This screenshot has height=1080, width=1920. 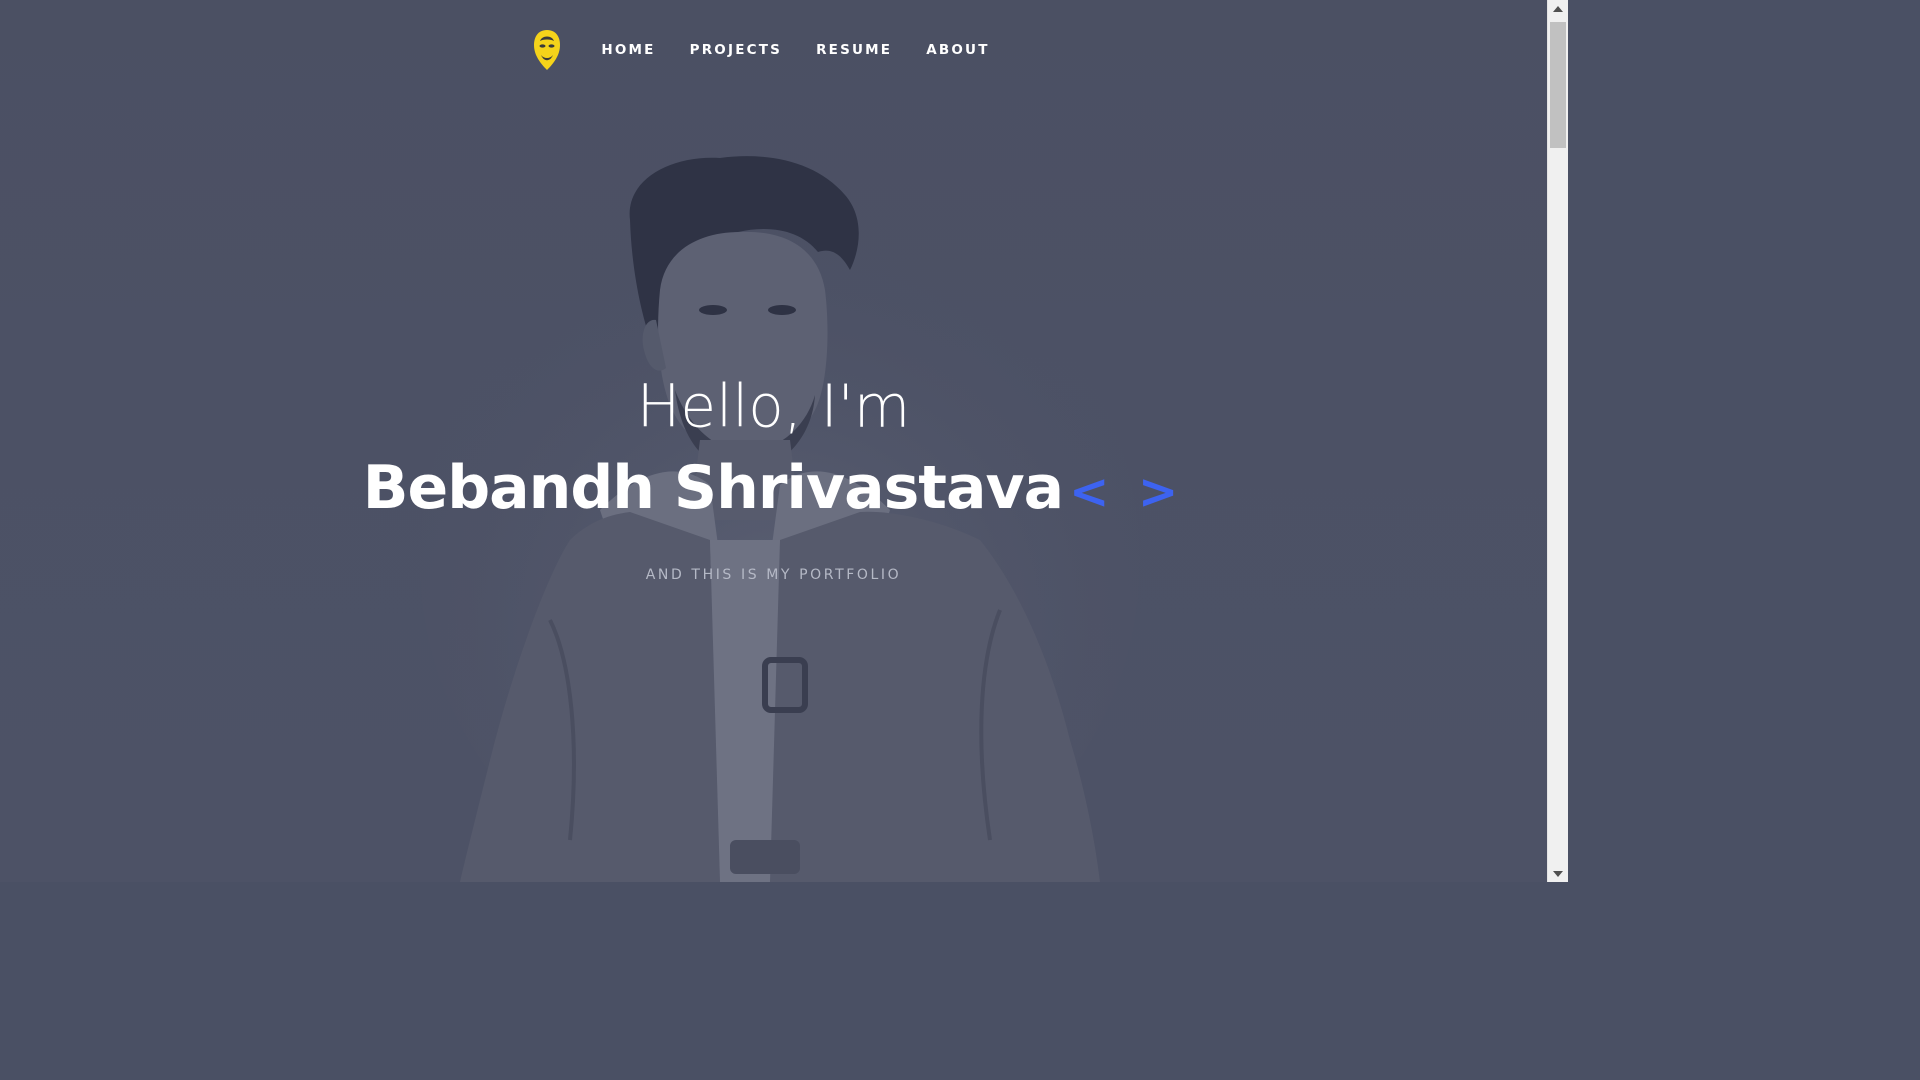 What do you see at coordinates (547, 50) in the screenshot?
I see `avatar-logo-icon` at bounding box center [547, 50].